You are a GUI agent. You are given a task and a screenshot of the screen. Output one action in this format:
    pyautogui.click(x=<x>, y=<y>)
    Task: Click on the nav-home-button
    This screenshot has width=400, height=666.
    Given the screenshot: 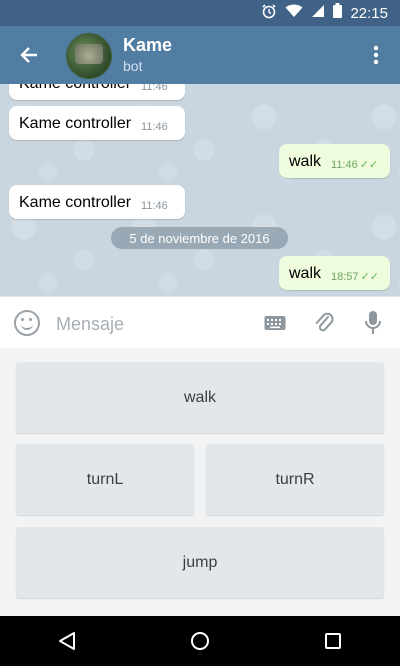 What is the action you would take?
    pyautogui.click(x=200, y=641)
    